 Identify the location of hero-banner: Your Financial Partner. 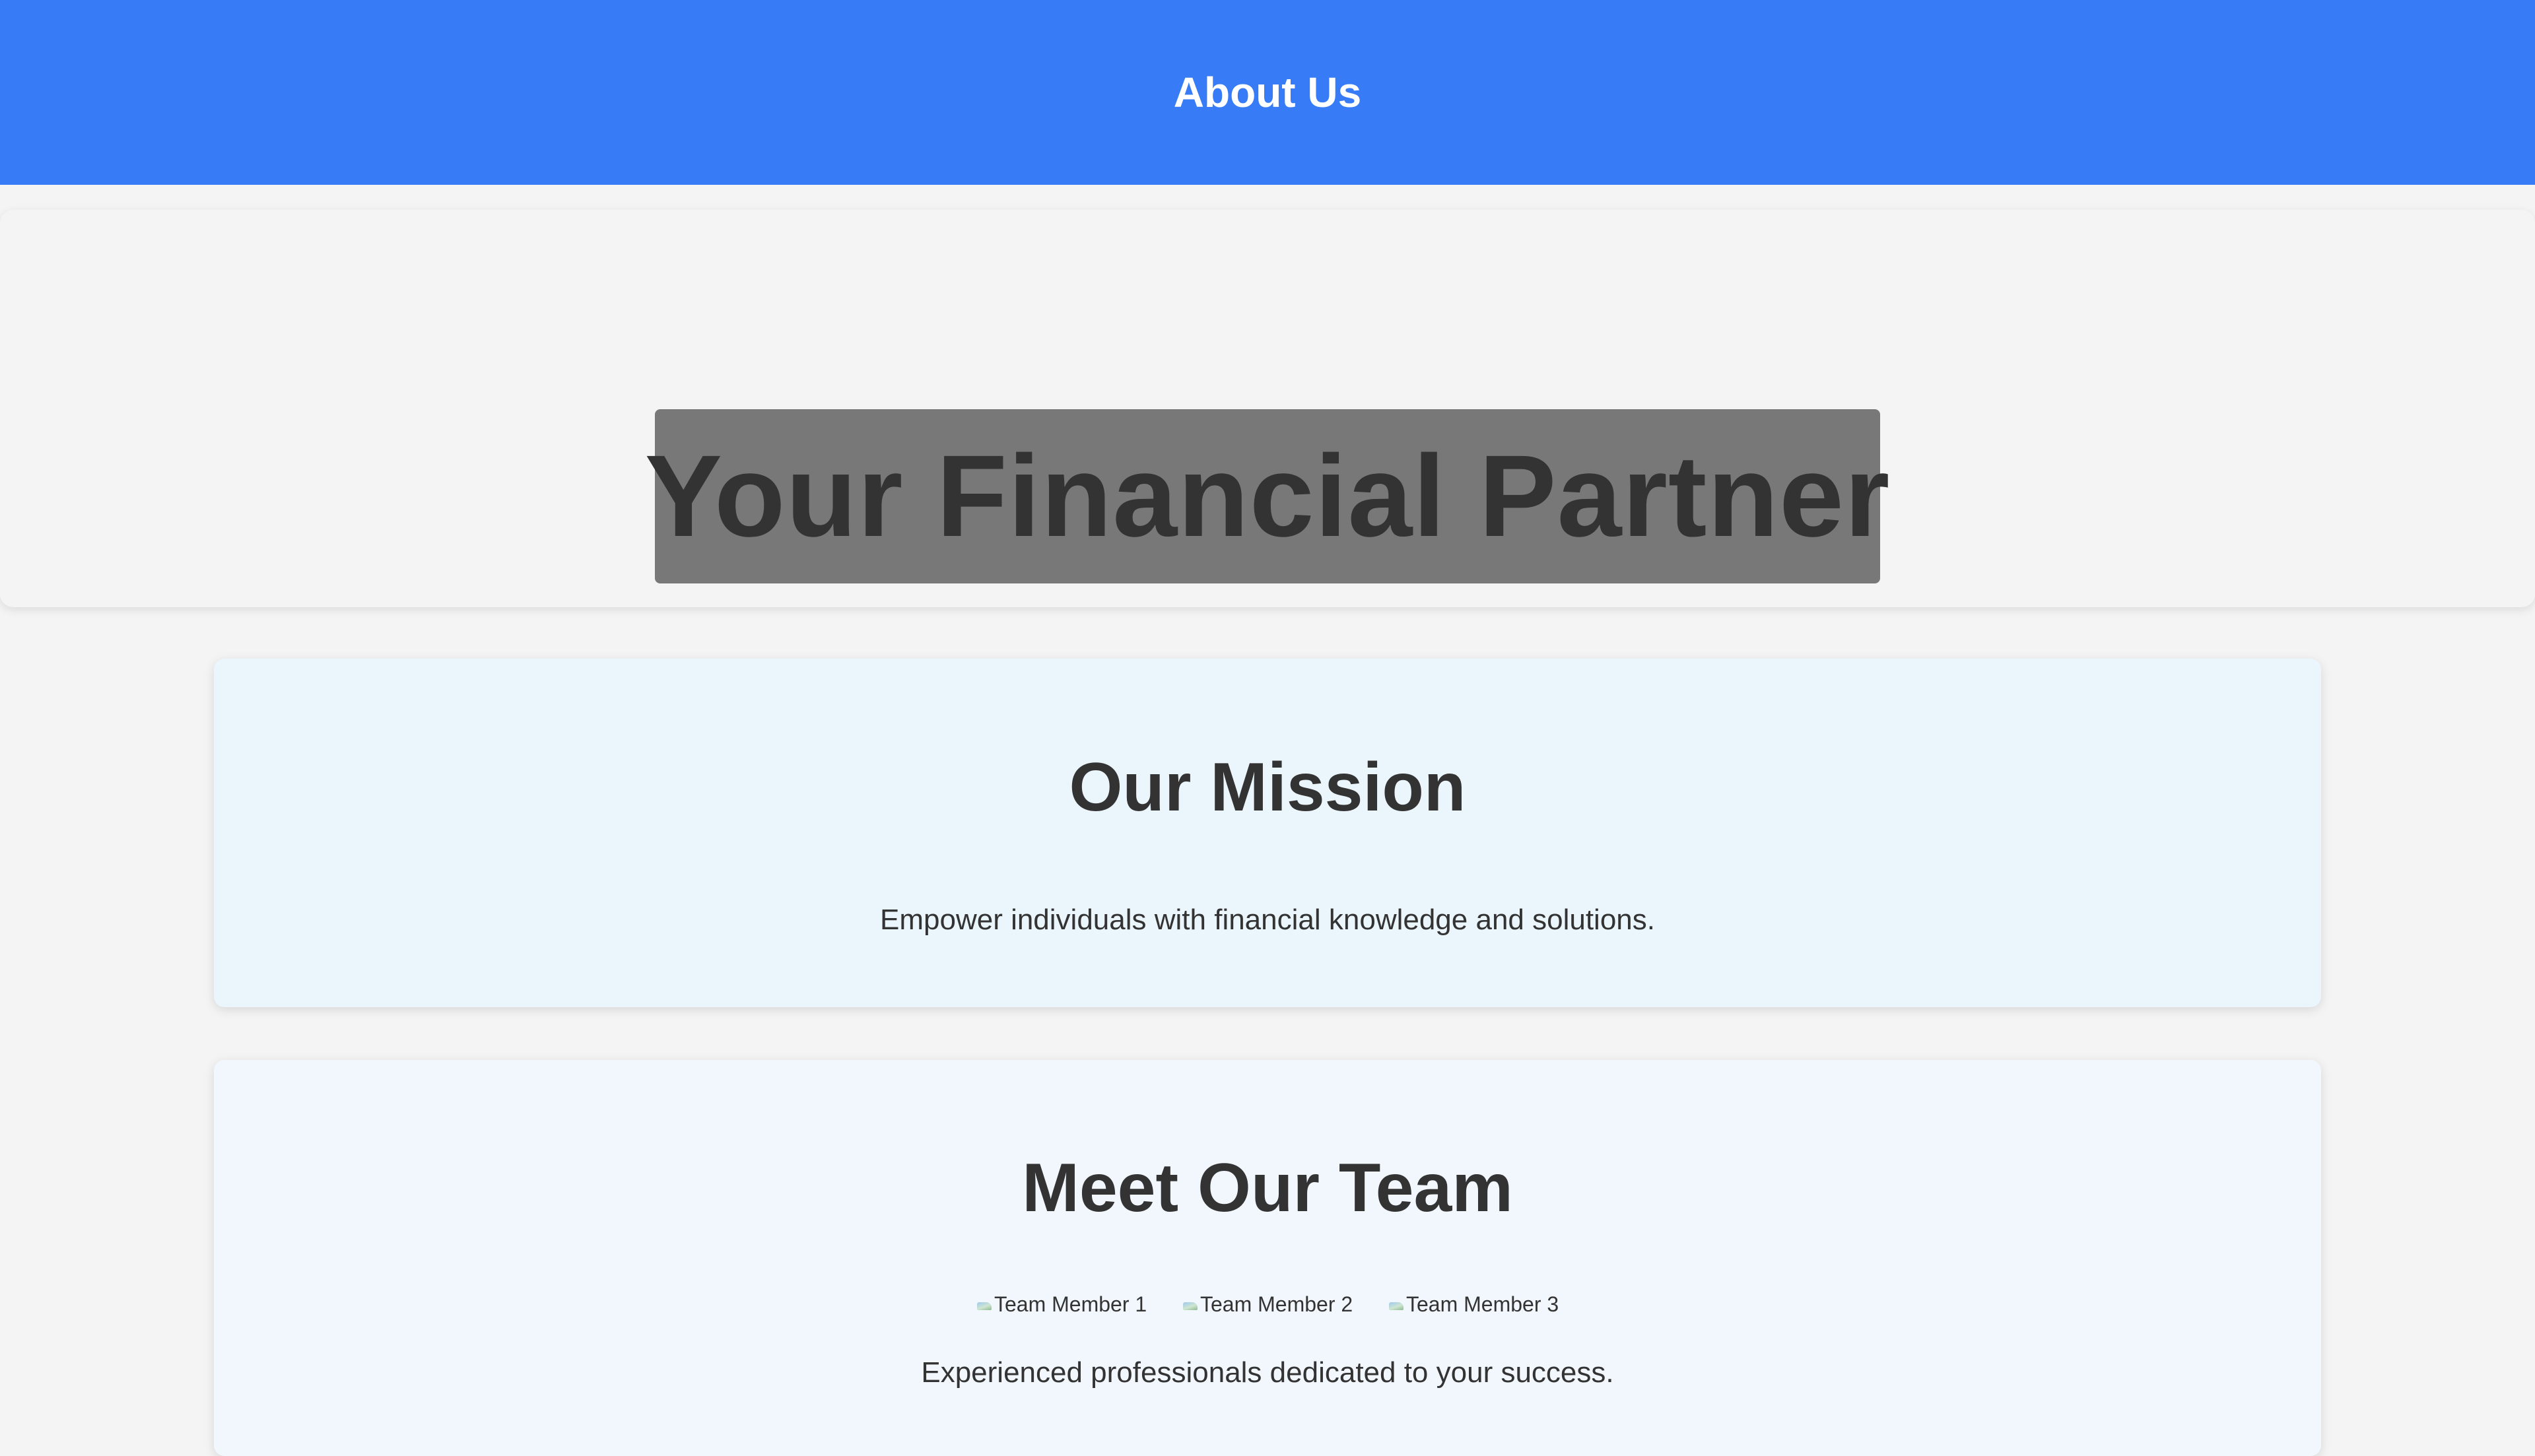
(1267, 496).